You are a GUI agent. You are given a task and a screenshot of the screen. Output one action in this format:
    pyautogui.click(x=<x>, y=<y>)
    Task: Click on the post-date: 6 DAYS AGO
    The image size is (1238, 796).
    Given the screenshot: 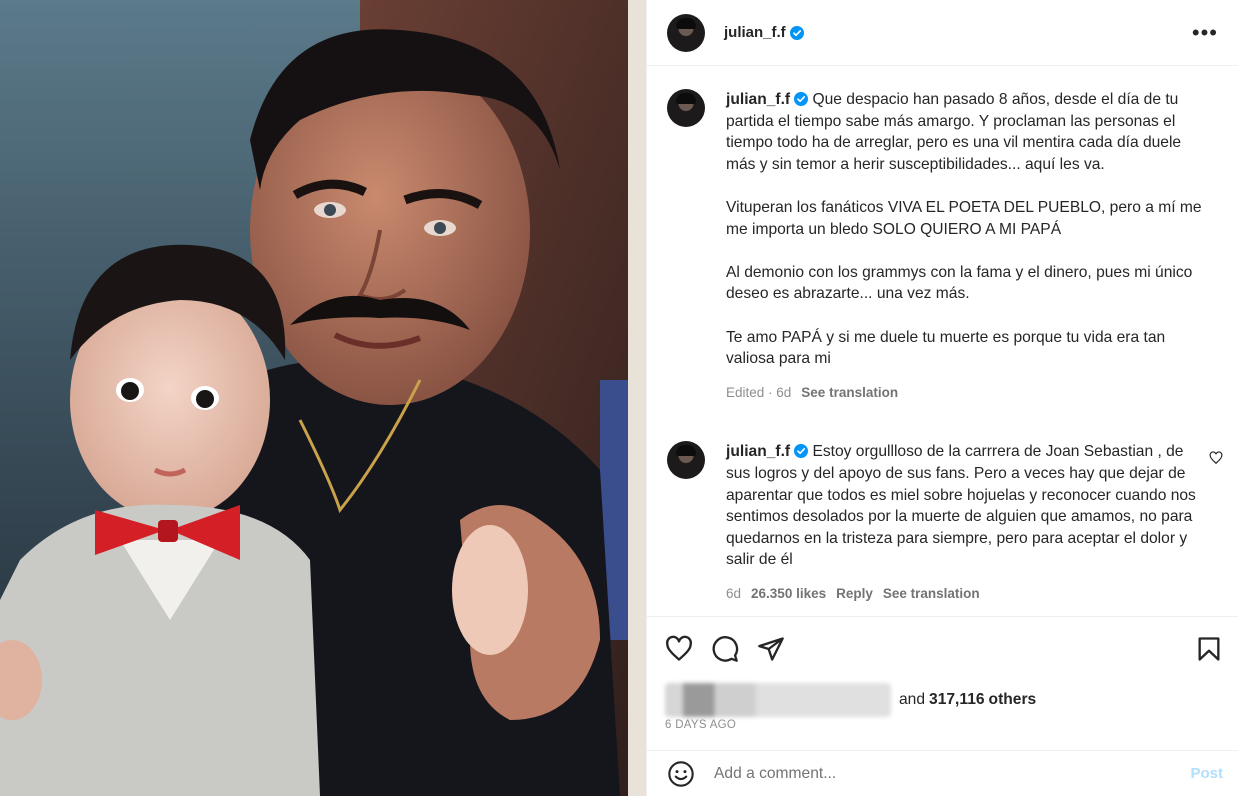 What is the action you would take?
    pyautogui.click(x=944, y=725)
    